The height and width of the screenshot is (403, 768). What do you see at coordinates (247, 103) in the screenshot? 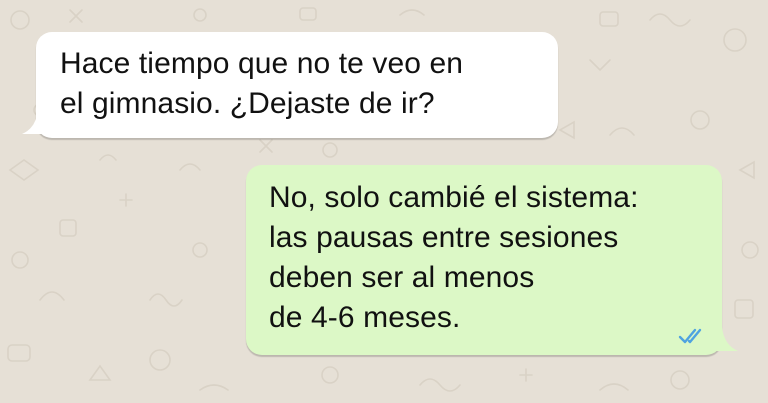
I see `incoming-message-line: el gimnasio. ¿Dejaste de ir?` at bounding box center [247, 103].